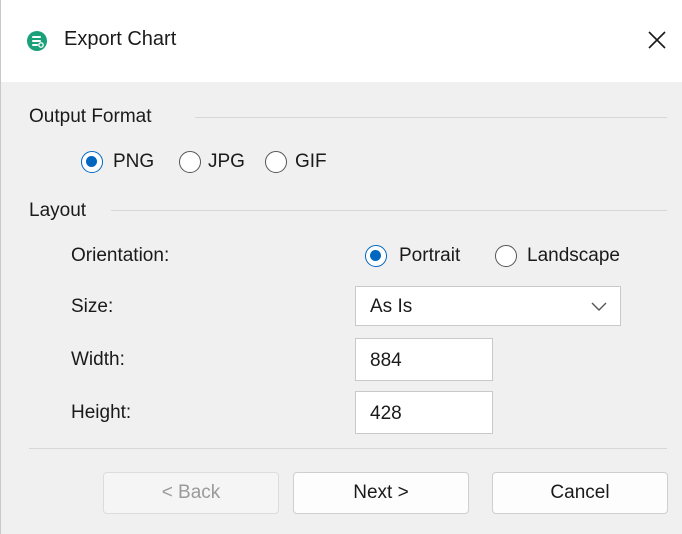 This screenshot has height=534, width=682. Describe the element at coordinates (381, 493) in the screenshot. I see `next-button: Next >` at that location.